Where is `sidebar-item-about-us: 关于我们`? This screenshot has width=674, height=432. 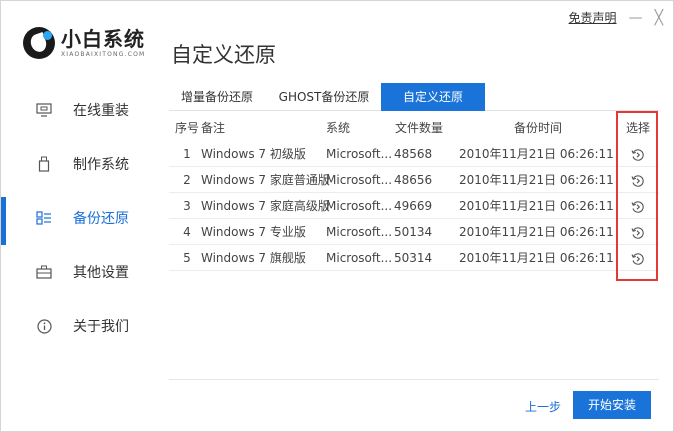 sidebar-item-about-us: 关于我们 is located at coordinates (76, 326).